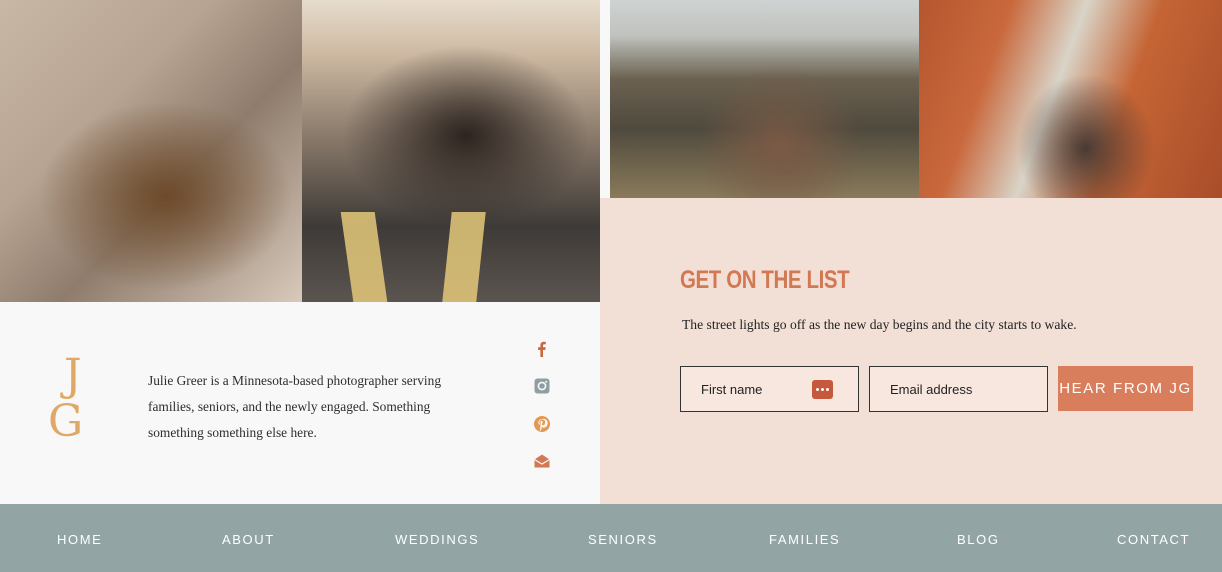 This screenshot has width=1222, height=572. I want to click on first-name-placeholder: First name, so click(732, 389).